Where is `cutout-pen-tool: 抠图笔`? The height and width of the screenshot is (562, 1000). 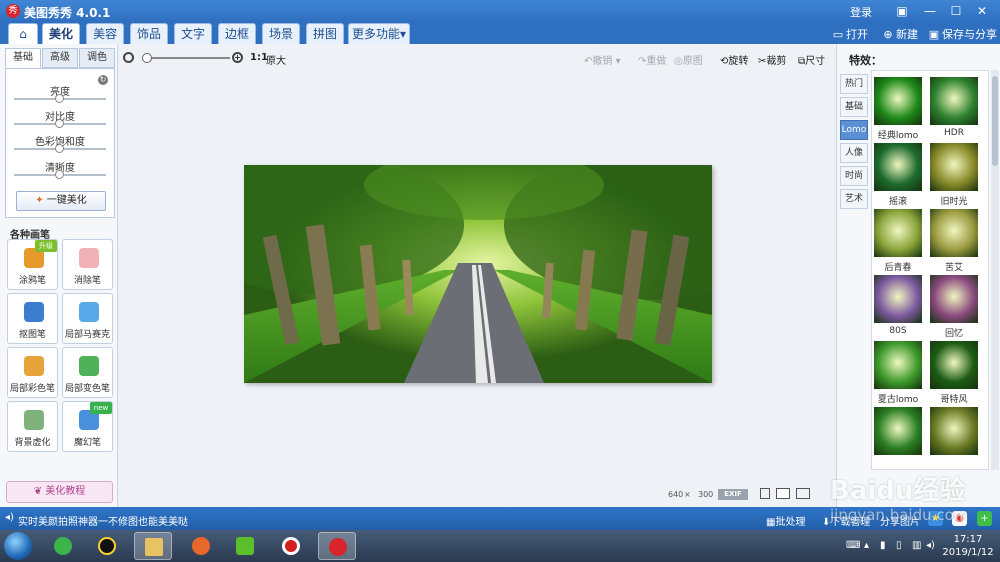
cutout-pen-tool: 抠图笔 is located at coordinates (32, 318).